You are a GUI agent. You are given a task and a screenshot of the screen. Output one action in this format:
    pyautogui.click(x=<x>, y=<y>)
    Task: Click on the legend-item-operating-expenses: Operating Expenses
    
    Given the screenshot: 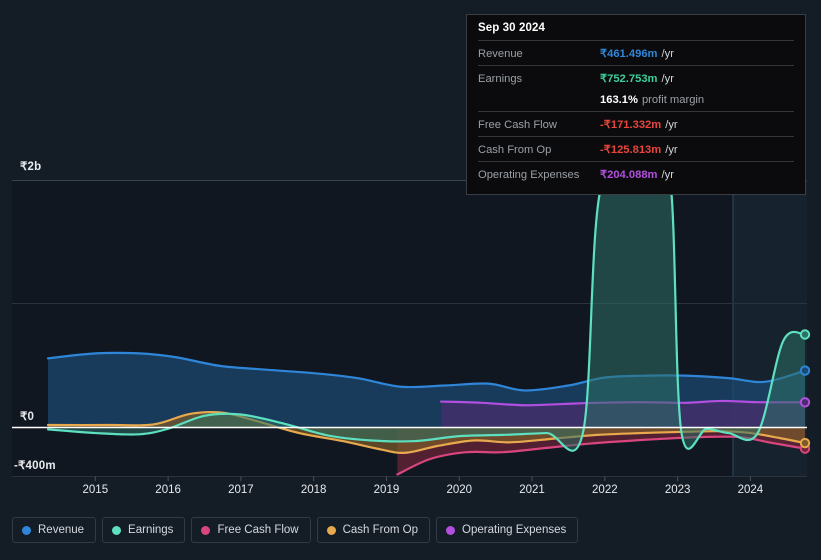 What is the action you would take?
    pyautogui.click(x=507, y=530)
    